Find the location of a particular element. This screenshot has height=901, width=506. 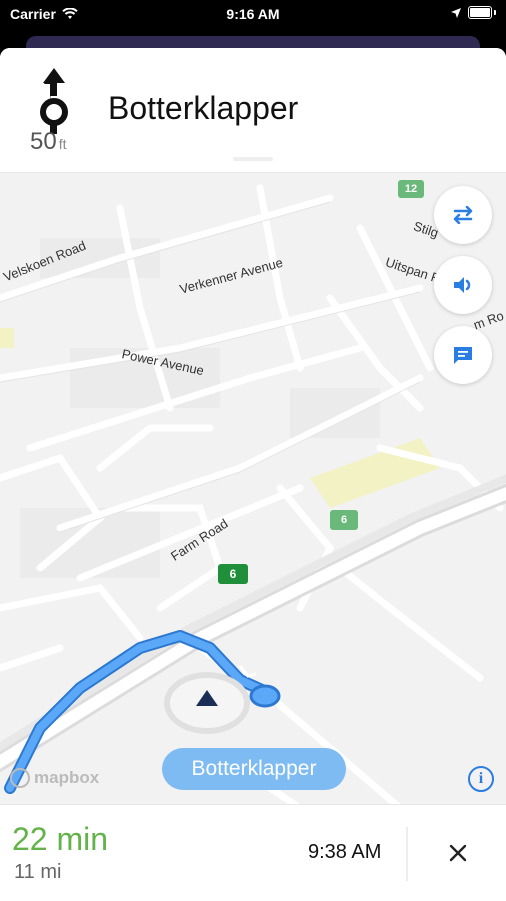

route-shield-6b: 6 is located at coordinates (233, 574).